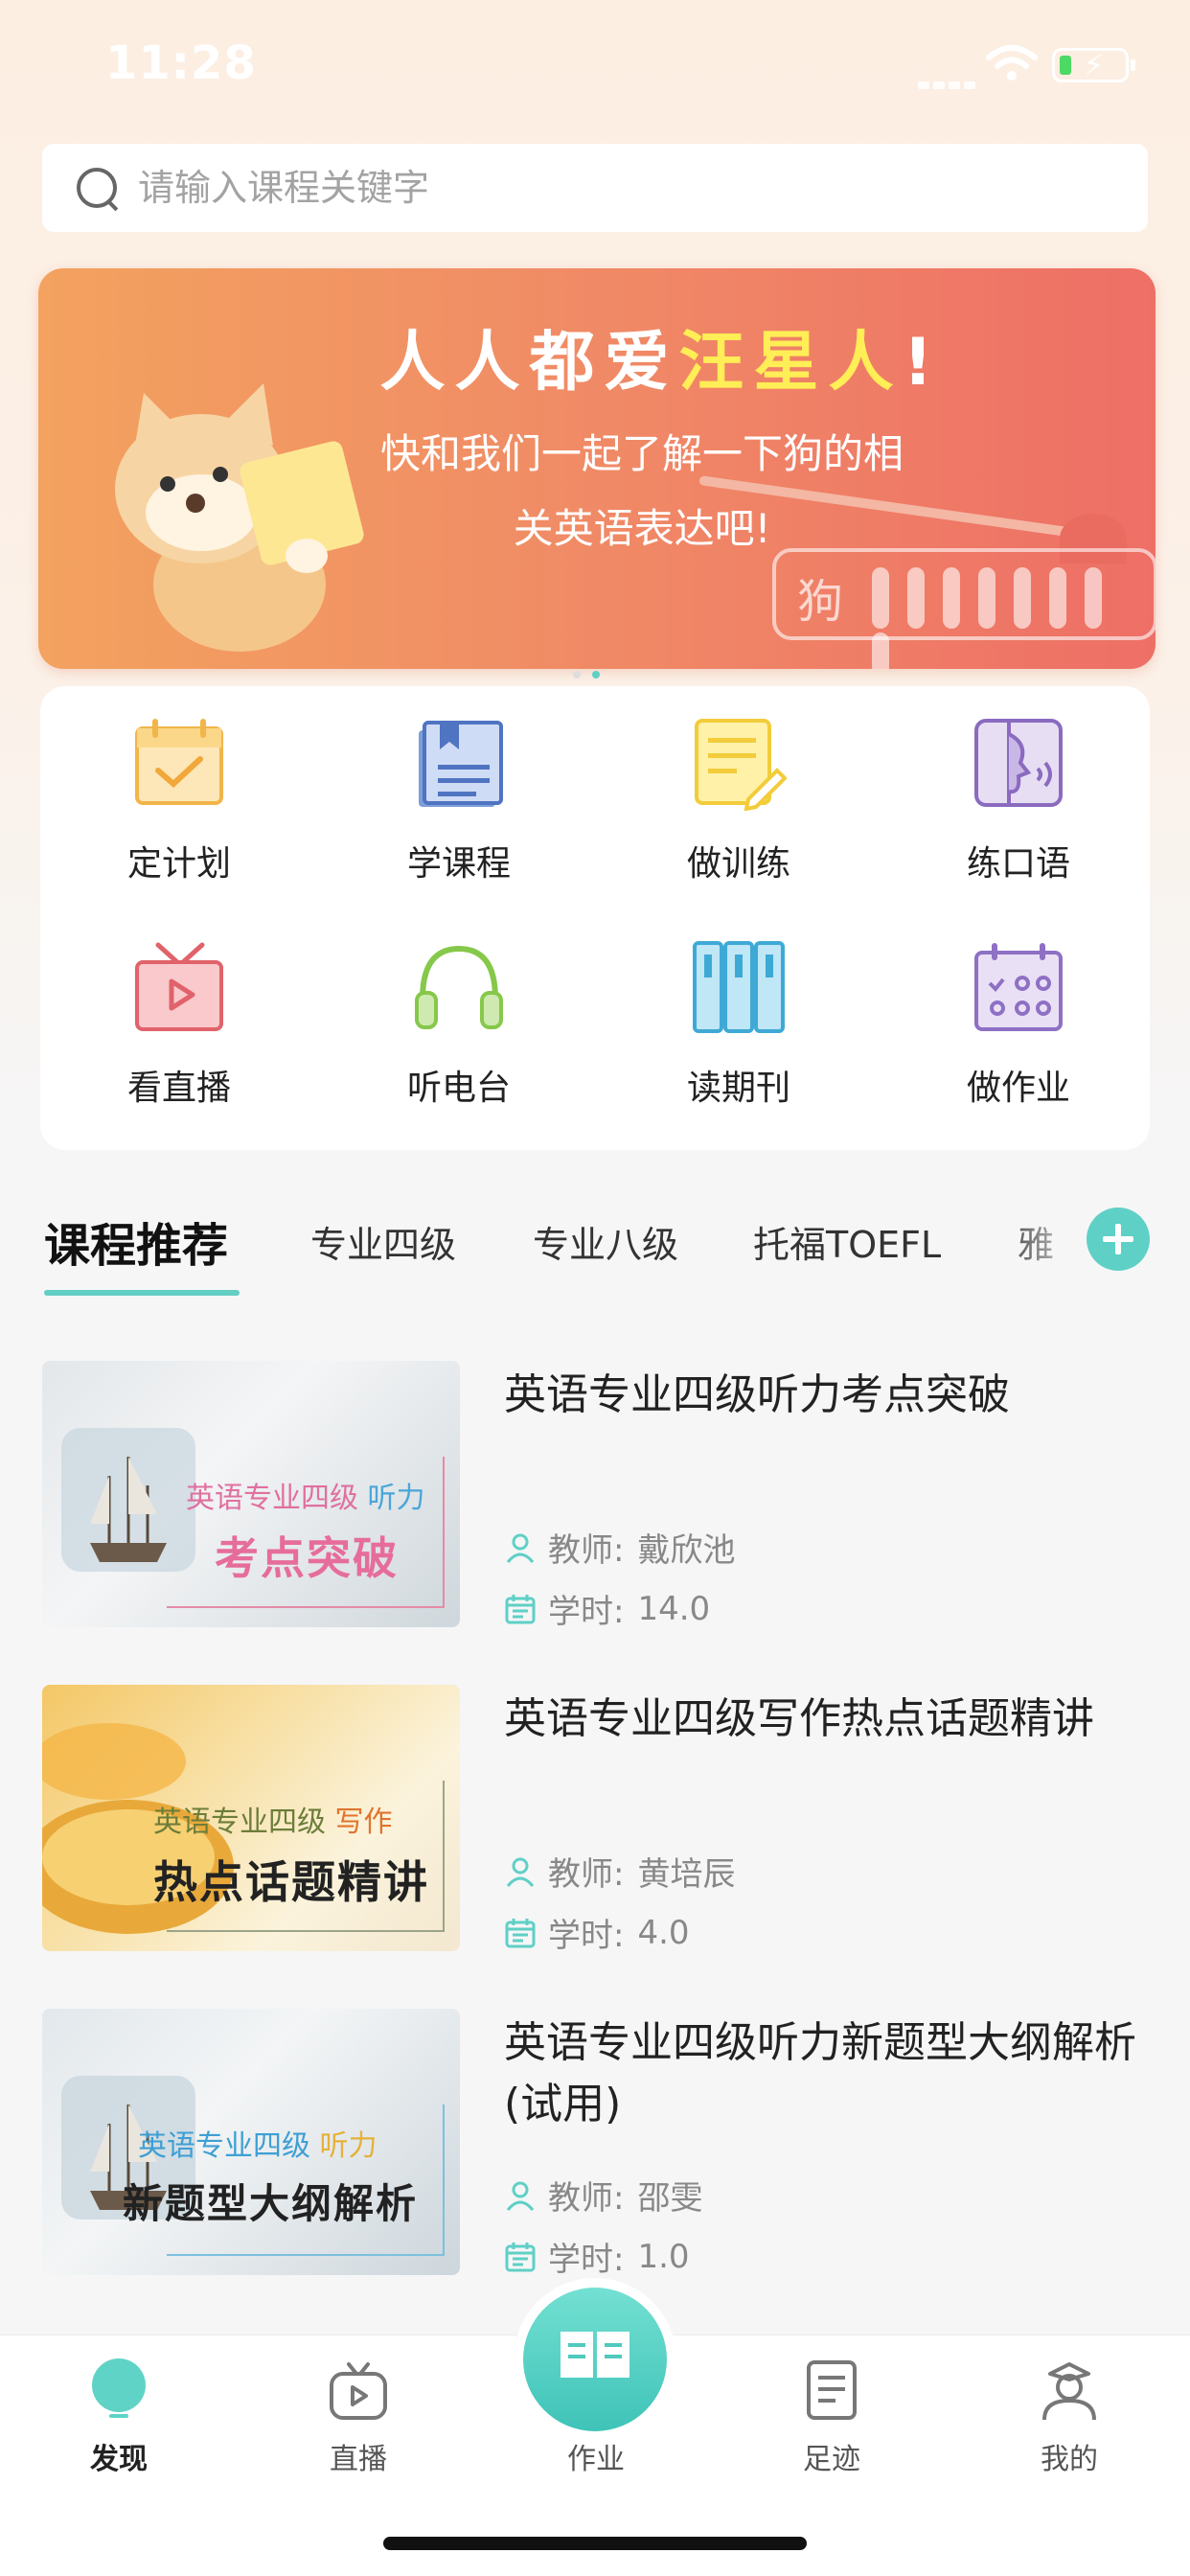 This screenshot has width=1190, height=2576. Describe the element at coordinates (461, 764) in the screenshot. I see `book-icon` at that location.